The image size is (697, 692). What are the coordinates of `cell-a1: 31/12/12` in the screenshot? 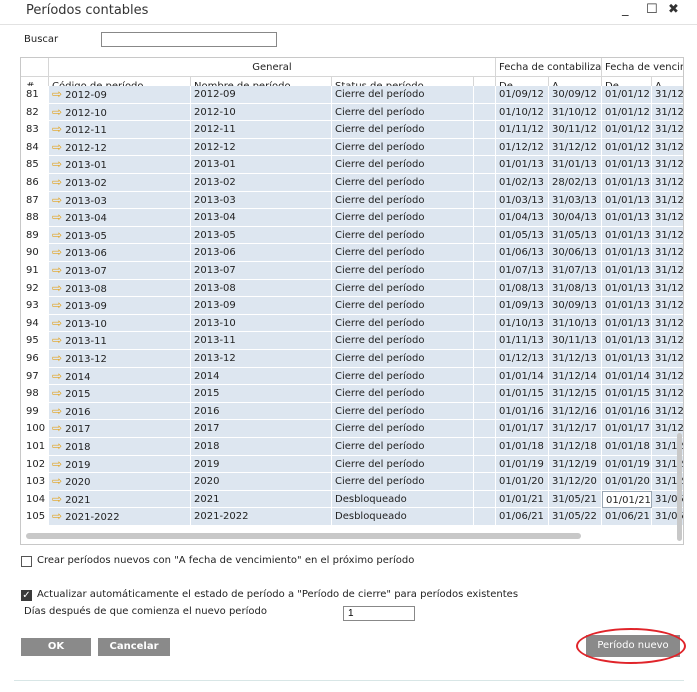 It's located at (575, 147).